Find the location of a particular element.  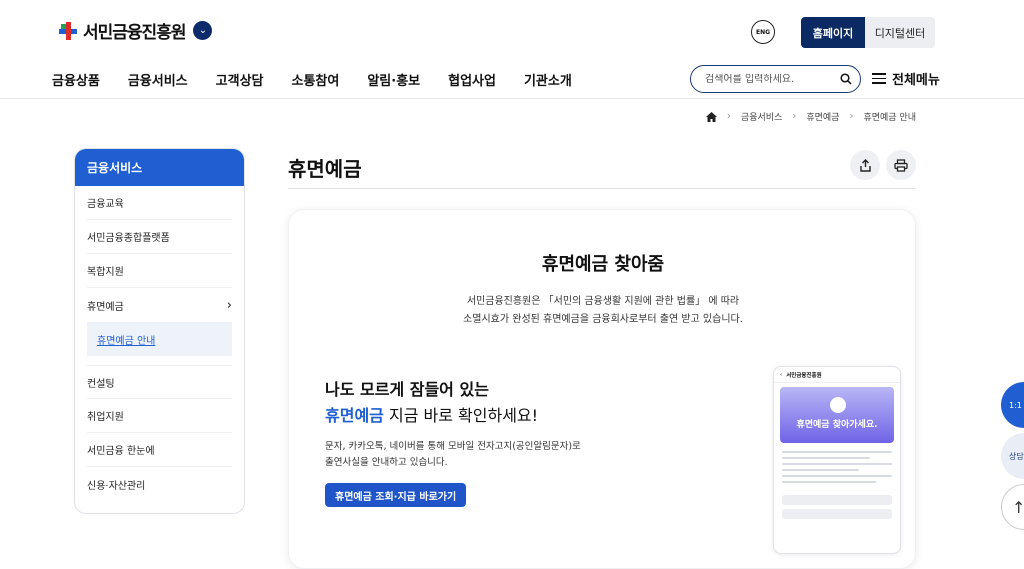

gnb-item-services: 금융서비스 is located at coordinates (158, 79).